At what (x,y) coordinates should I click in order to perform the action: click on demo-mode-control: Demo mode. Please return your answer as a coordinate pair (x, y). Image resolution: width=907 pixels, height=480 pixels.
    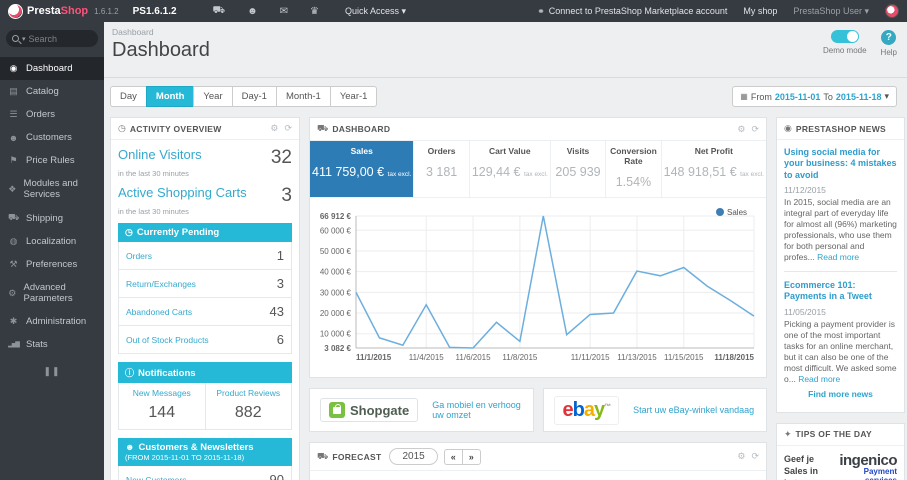
    Looking at the image, I should click on (845, 42).